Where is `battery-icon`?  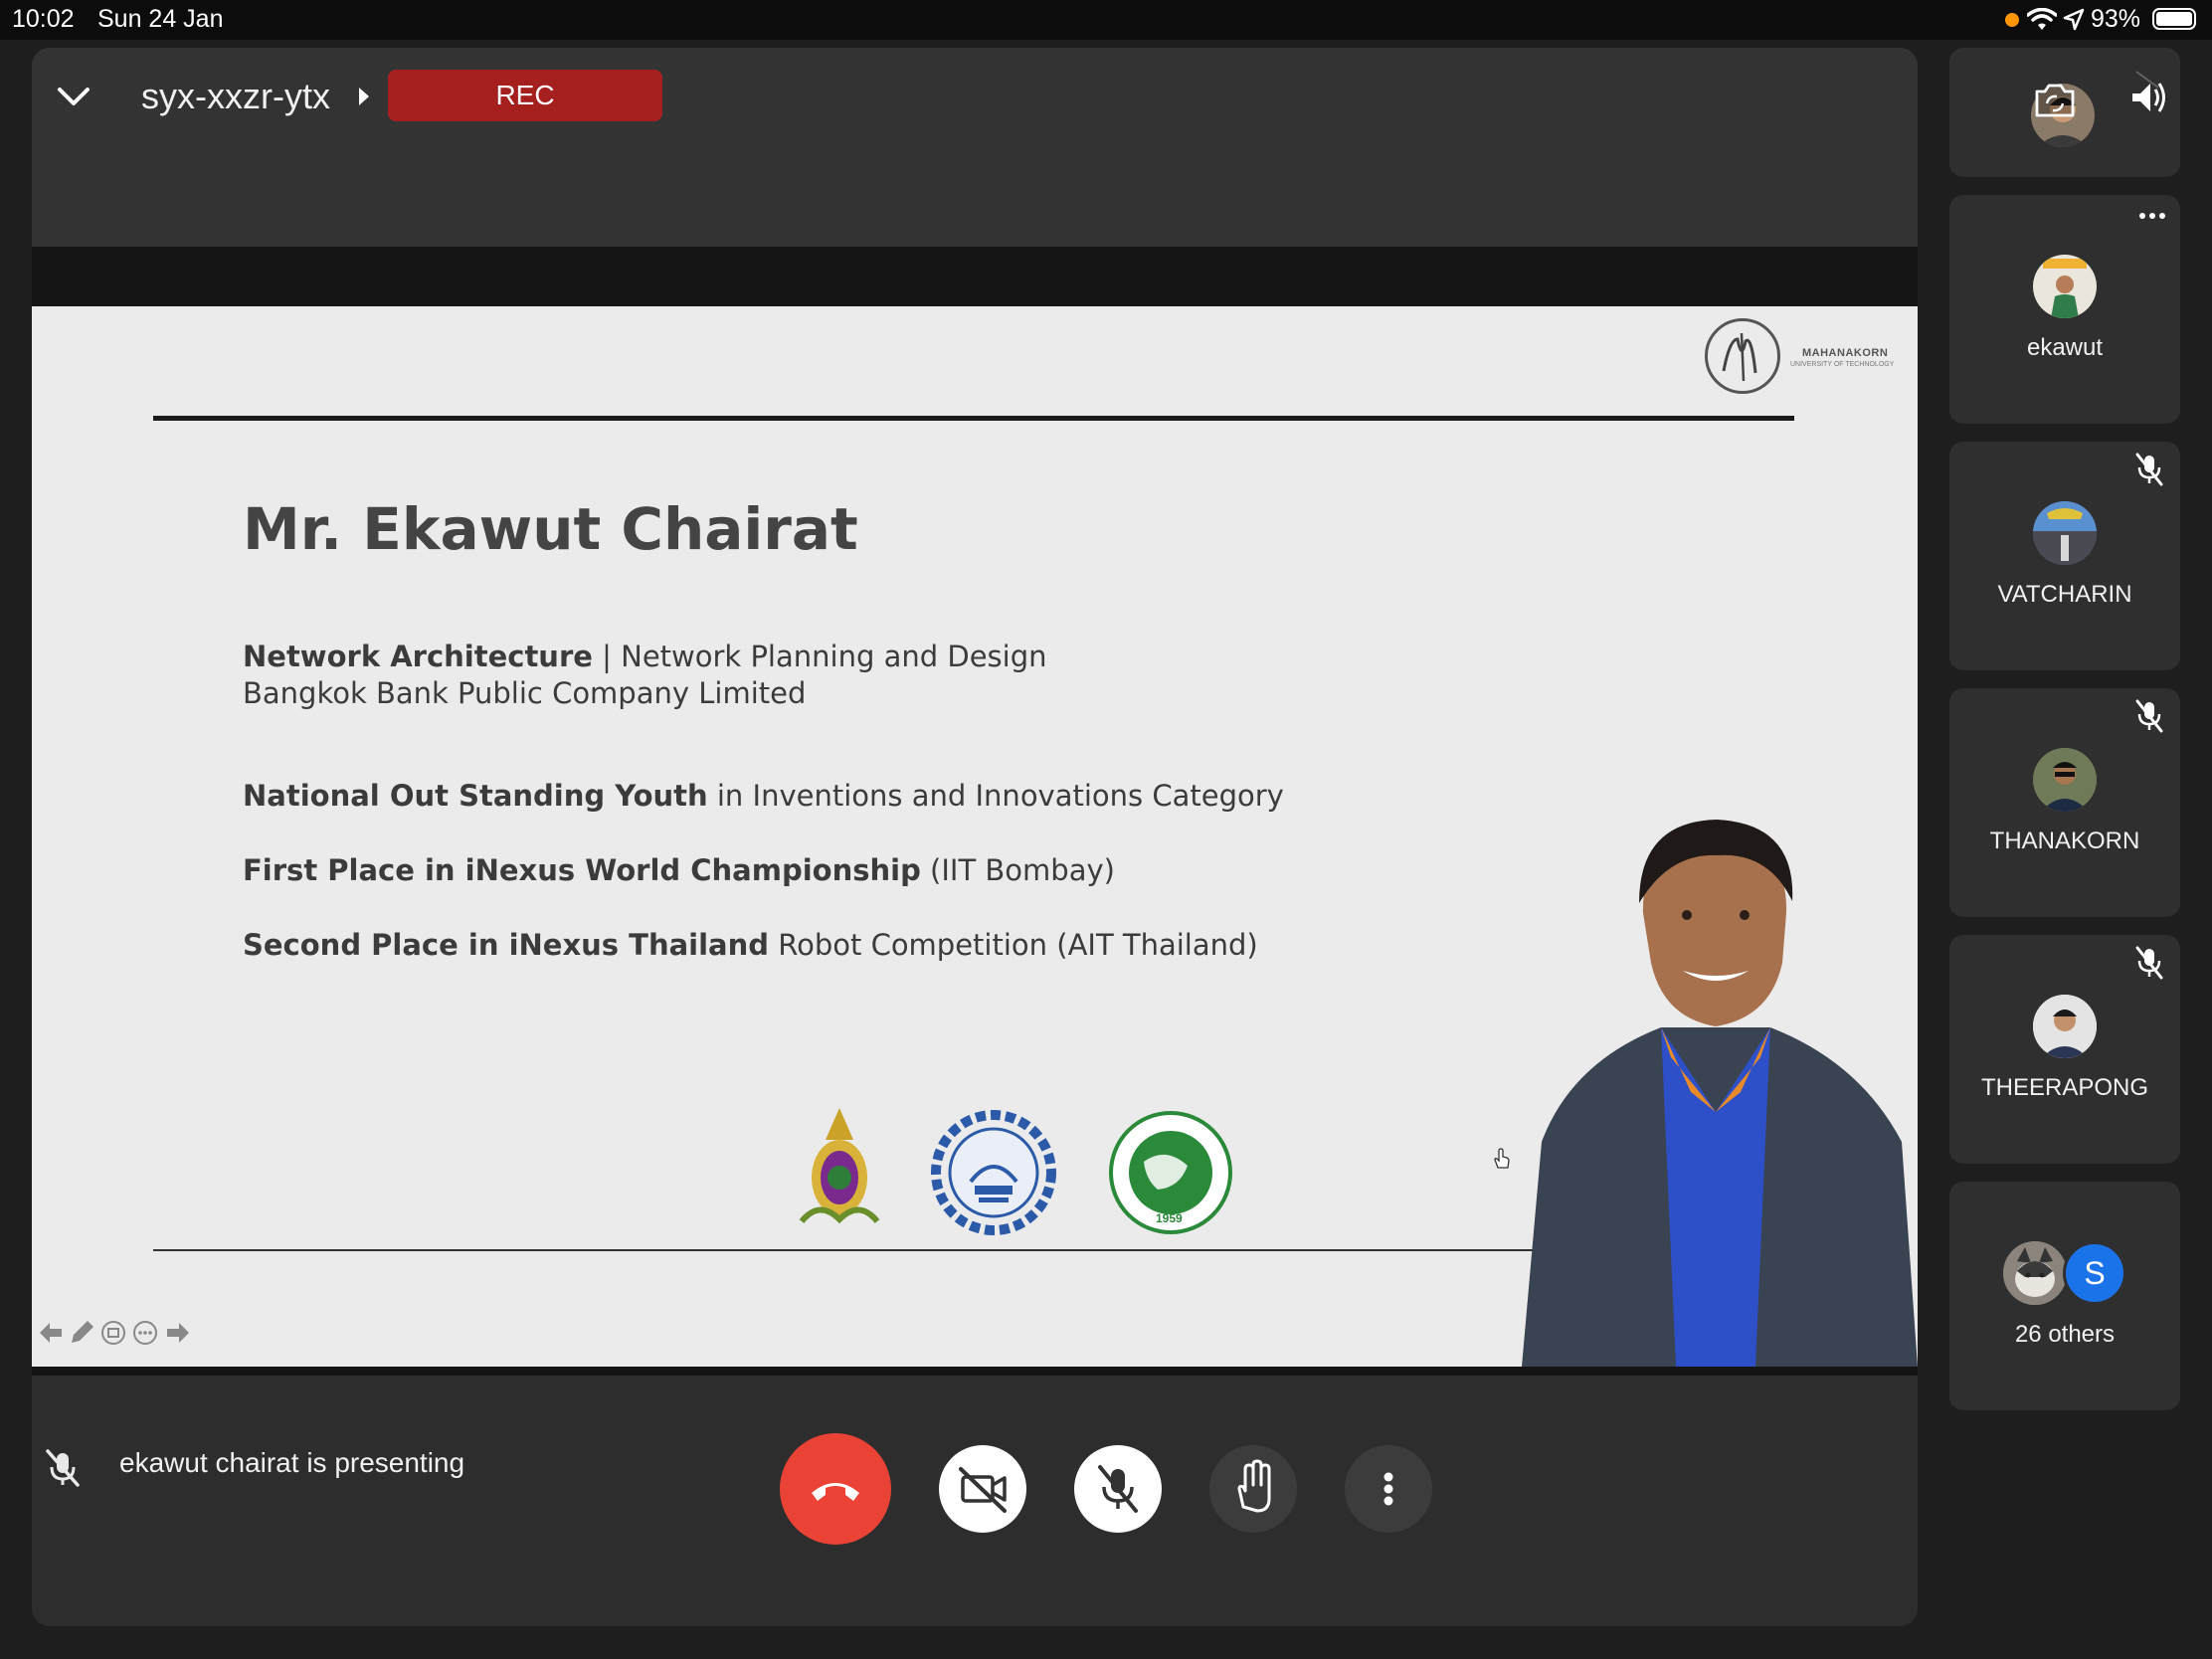
battery-icon is located at coordinates (2174, 19).